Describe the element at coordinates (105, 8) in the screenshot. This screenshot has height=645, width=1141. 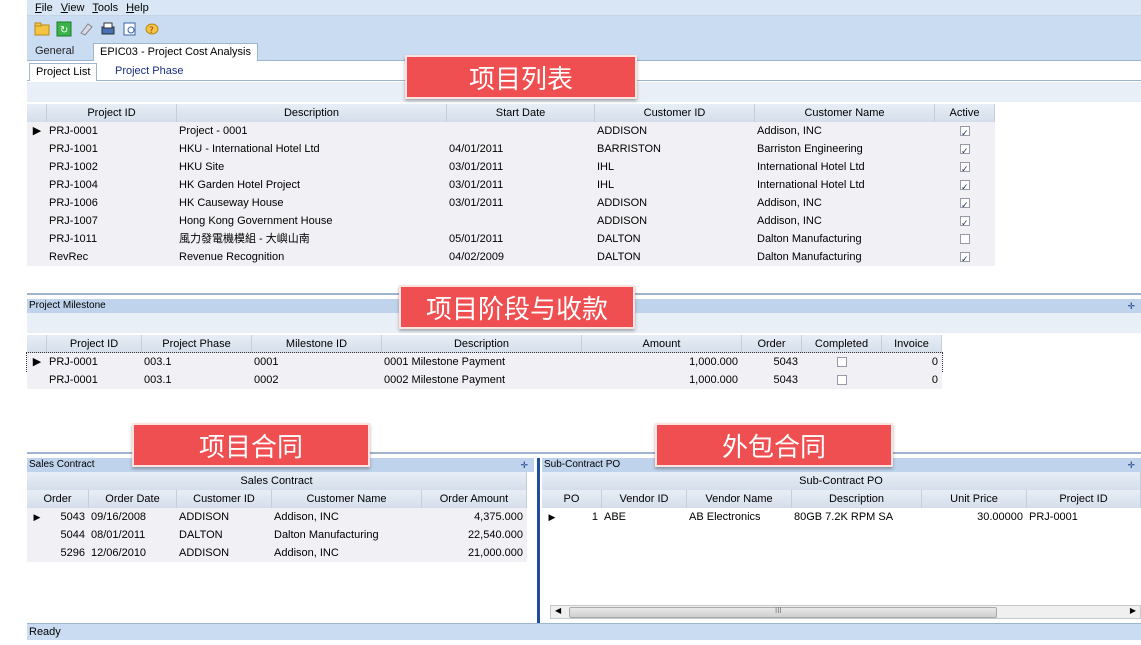
I see `menu-tools: Tools` at that location.